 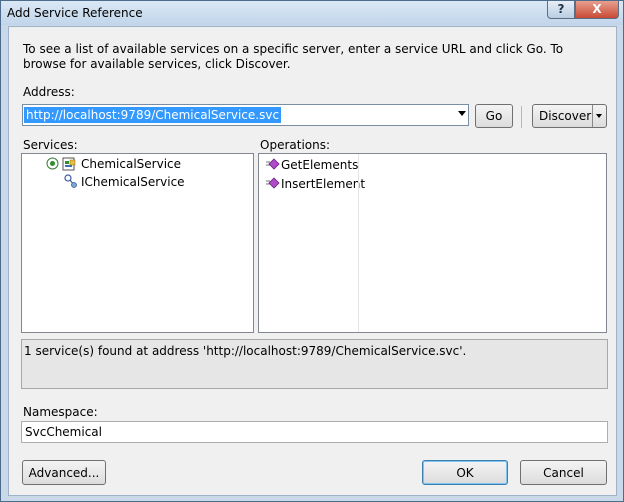 What do you see at coordinates (133, 182) in the screenshot?
I see `tree-item-ichemicalservice: IChemicalService` at bounding box center [133, 182].